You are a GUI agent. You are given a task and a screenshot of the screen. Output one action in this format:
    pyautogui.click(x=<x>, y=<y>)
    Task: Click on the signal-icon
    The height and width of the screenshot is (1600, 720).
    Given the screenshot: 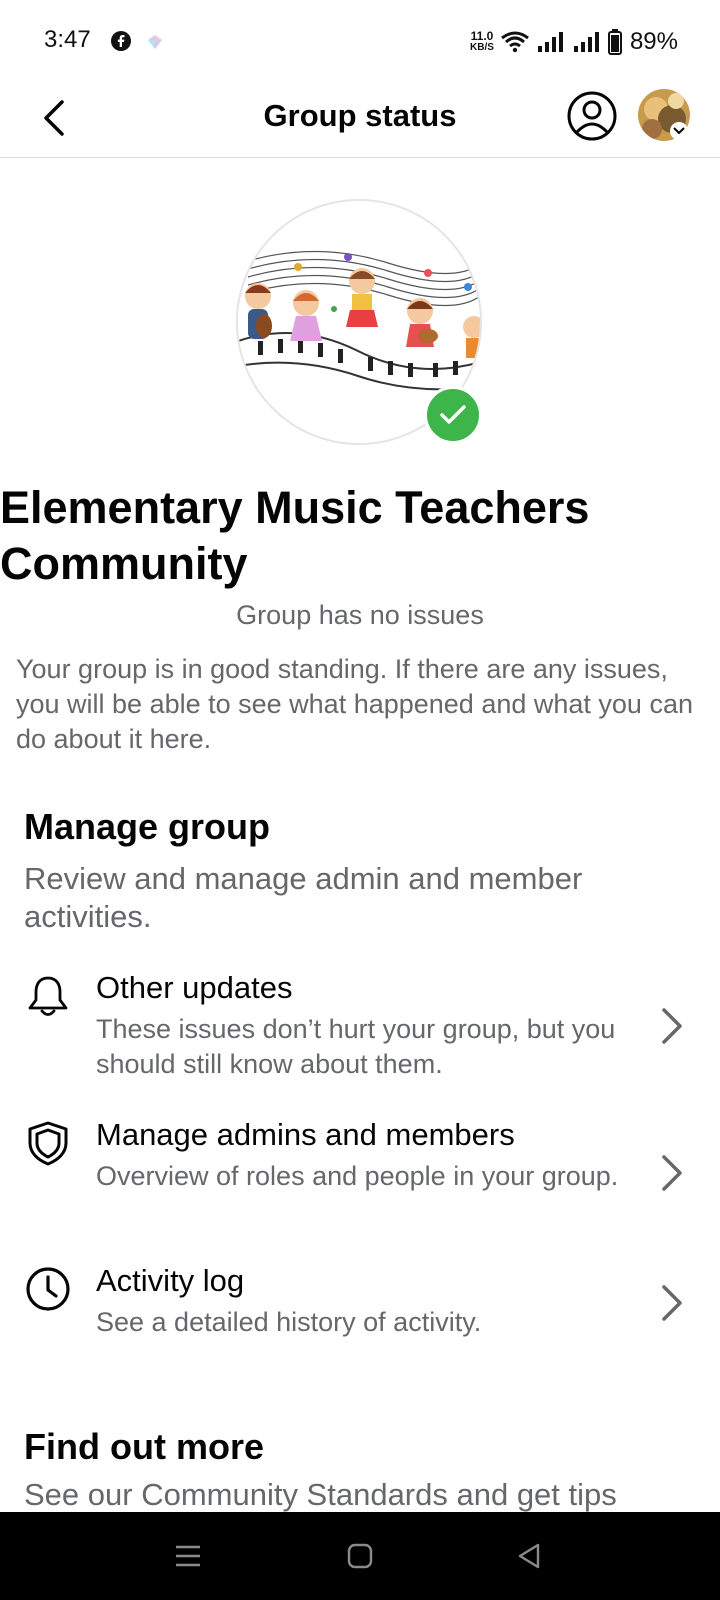 What is the action you would take?
    pyautogui.click(x=550, y=42)
    